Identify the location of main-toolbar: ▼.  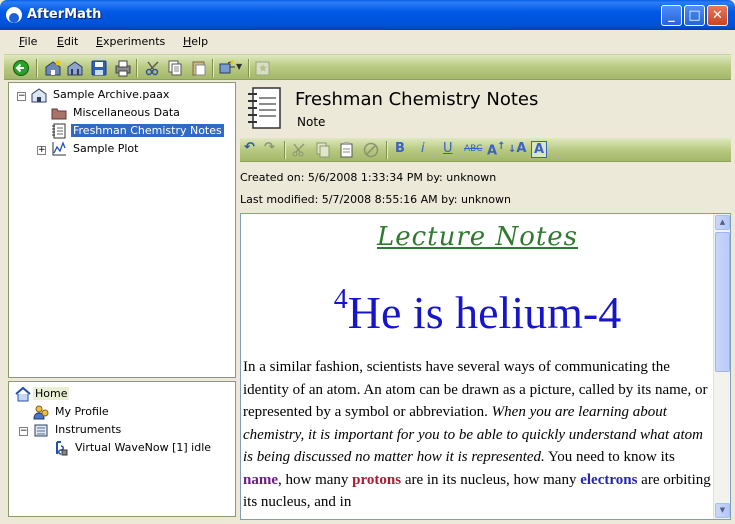
(367, 67).